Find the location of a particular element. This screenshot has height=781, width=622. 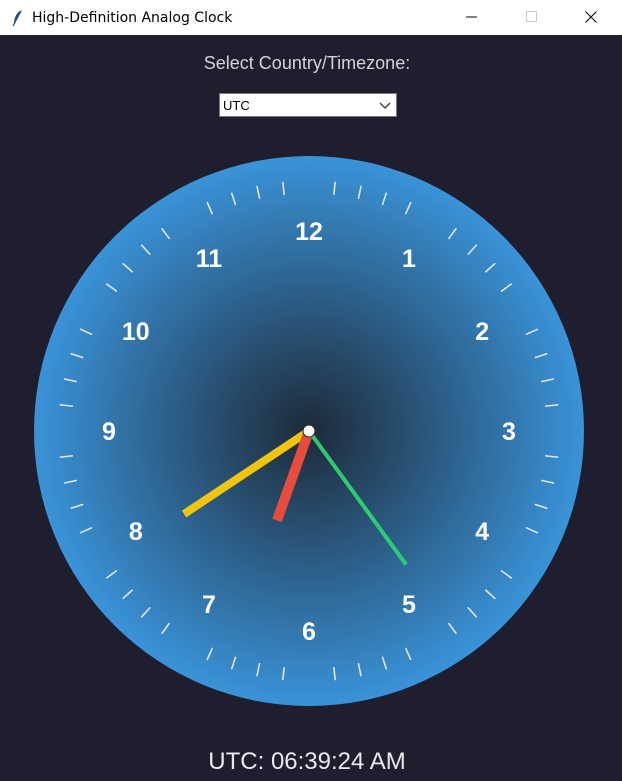

clock-numeral: 3 is located at coordinates (509, 432).